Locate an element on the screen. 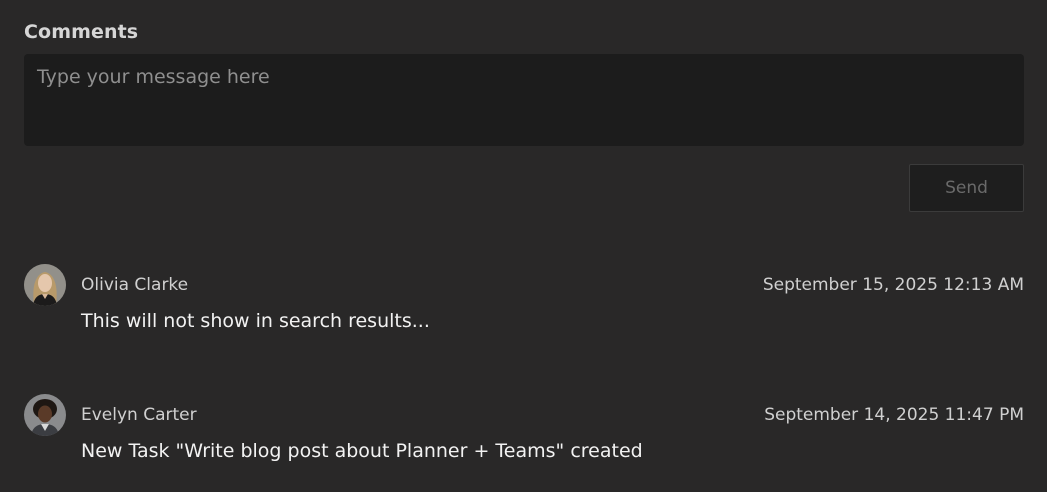 This screenshot has width=1047, height=492. send-button: Send is located at coordinates (966, 188).